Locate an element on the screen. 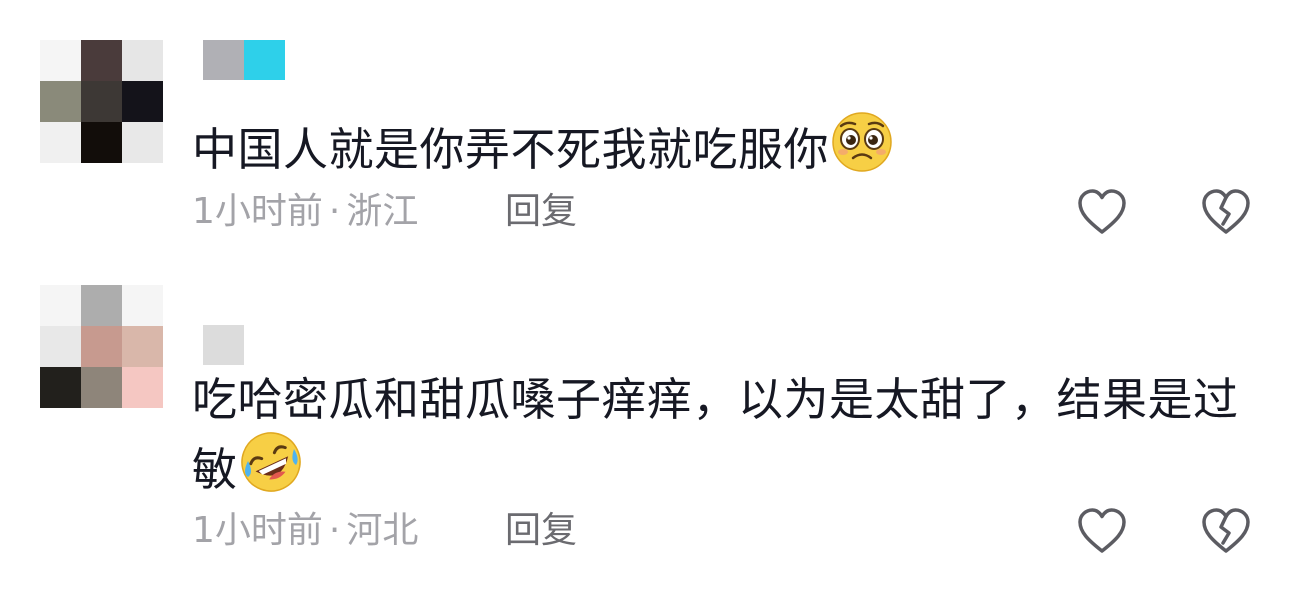 Image resolution: width=1305 pixels, height=600 pixels. location: 河北 is located at coordinates (382, 530).